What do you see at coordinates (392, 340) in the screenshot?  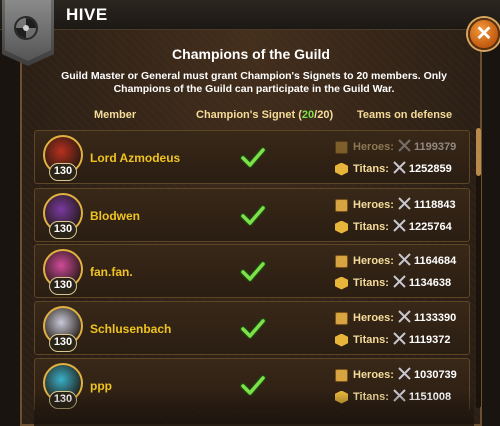 I see `titans-line: Titans: 1119372` at bounding box center [392, 340].